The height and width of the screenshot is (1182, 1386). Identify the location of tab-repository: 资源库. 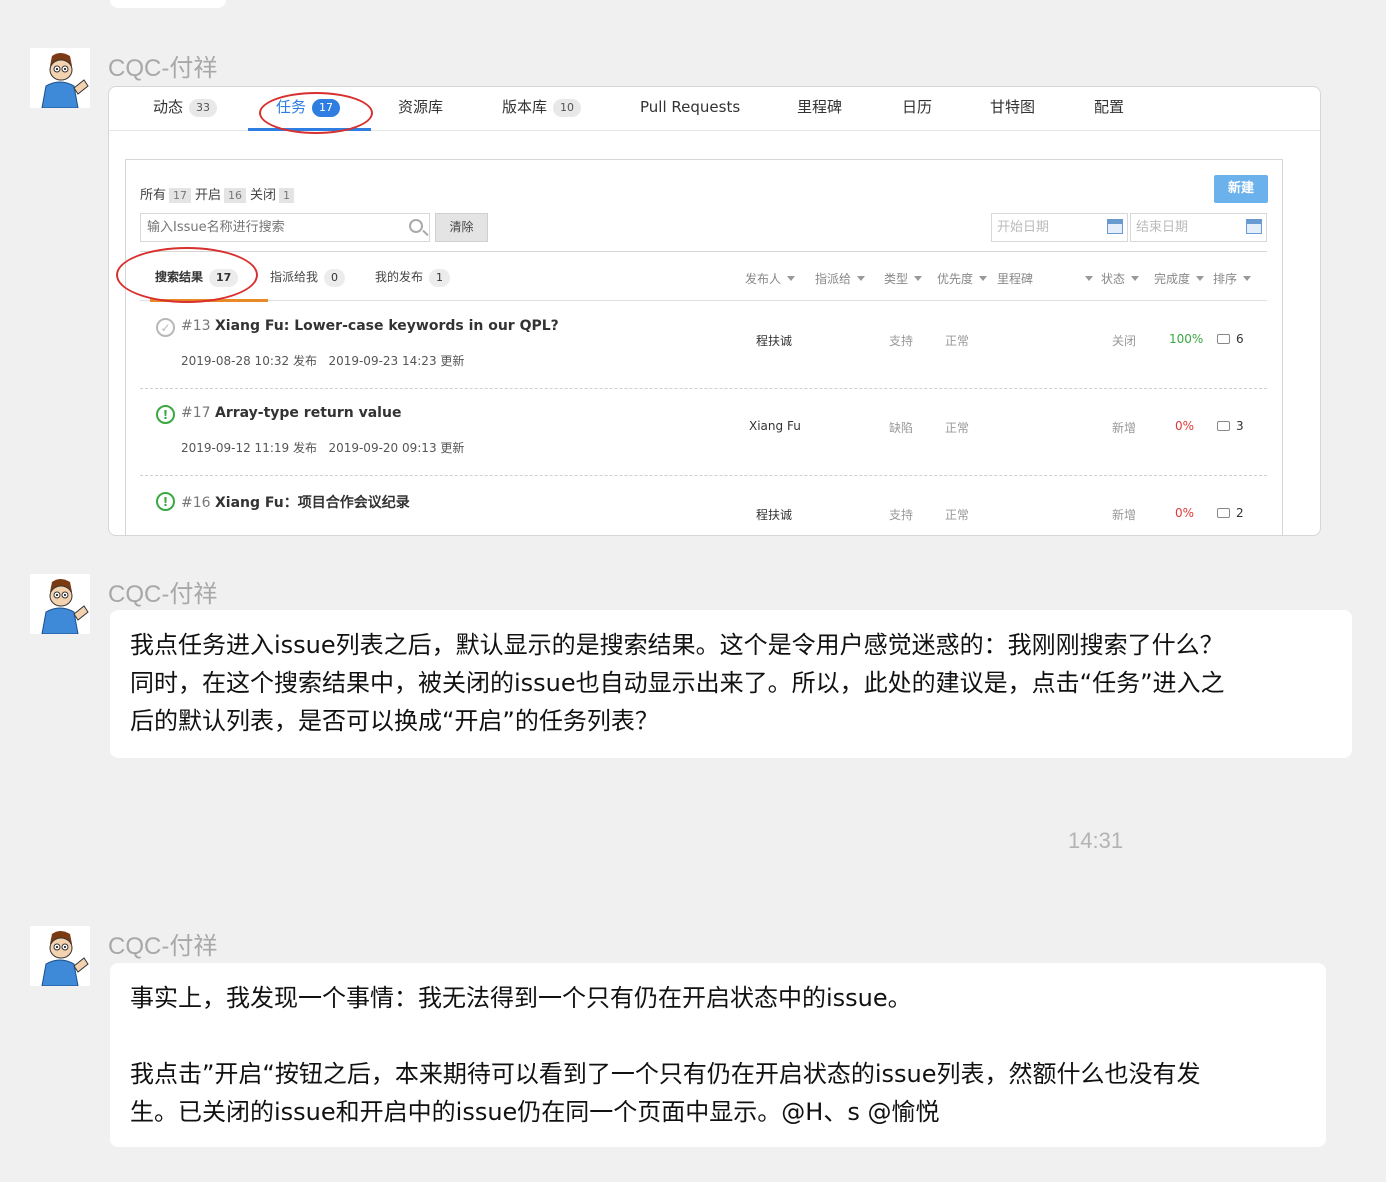
(420, 109).